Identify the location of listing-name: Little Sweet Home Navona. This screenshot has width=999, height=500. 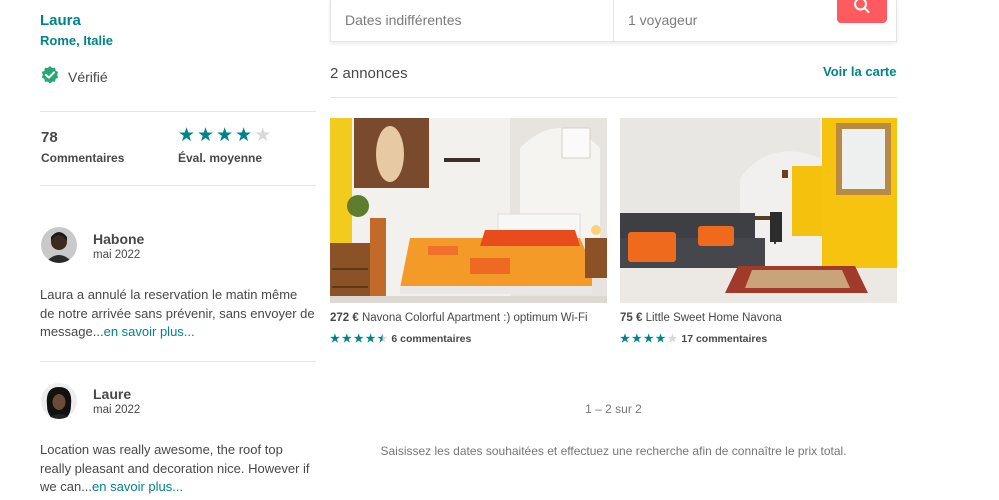
(713, 318).